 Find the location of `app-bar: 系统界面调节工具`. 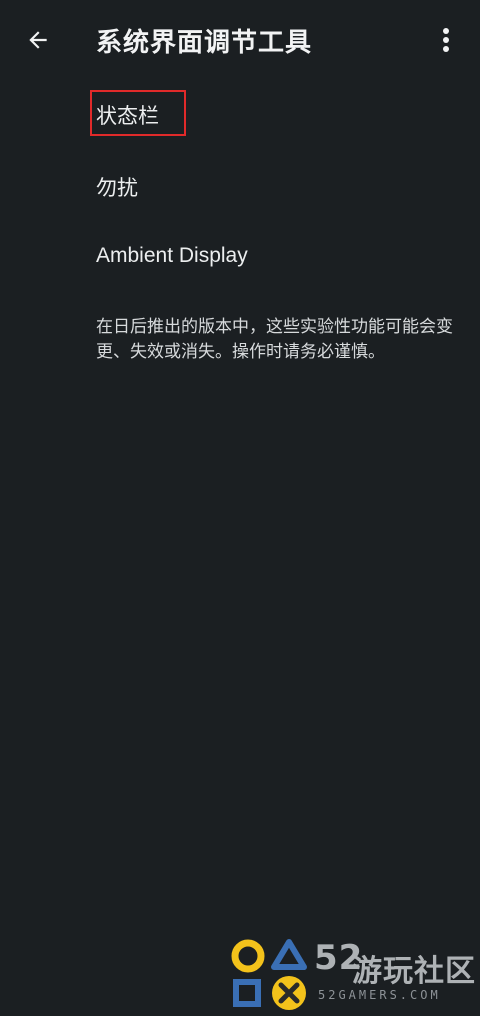

app-bar: 系统界面调节工具 is located at coordinates (240, 40).